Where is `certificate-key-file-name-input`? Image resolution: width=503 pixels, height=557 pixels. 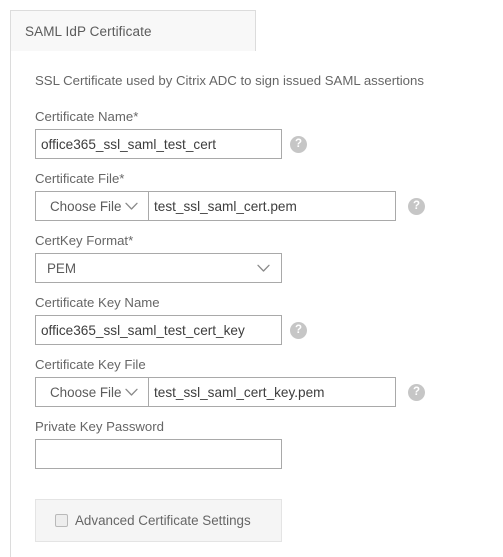
certificate-key-file-name-input is located at coordinates (272, 392).